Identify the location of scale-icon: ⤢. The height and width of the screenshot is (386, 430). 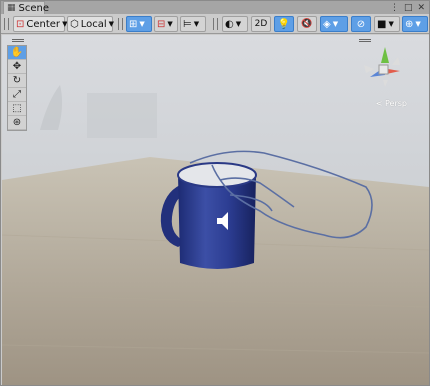
(17, 94).